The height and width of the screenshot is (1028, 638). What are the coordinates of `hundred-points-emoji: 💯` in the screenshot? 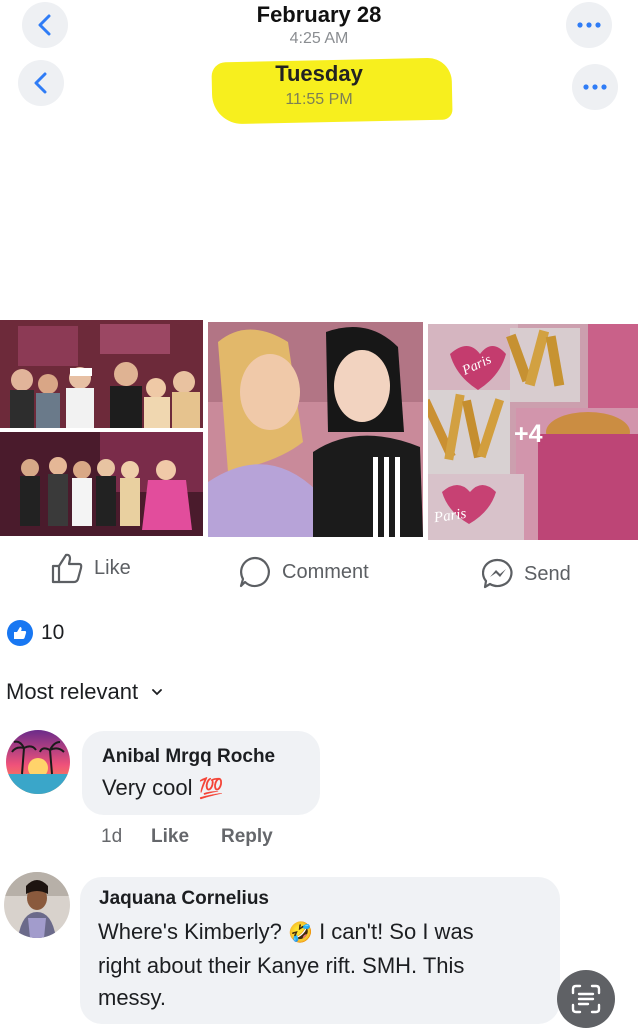 It's located at (211, 789).